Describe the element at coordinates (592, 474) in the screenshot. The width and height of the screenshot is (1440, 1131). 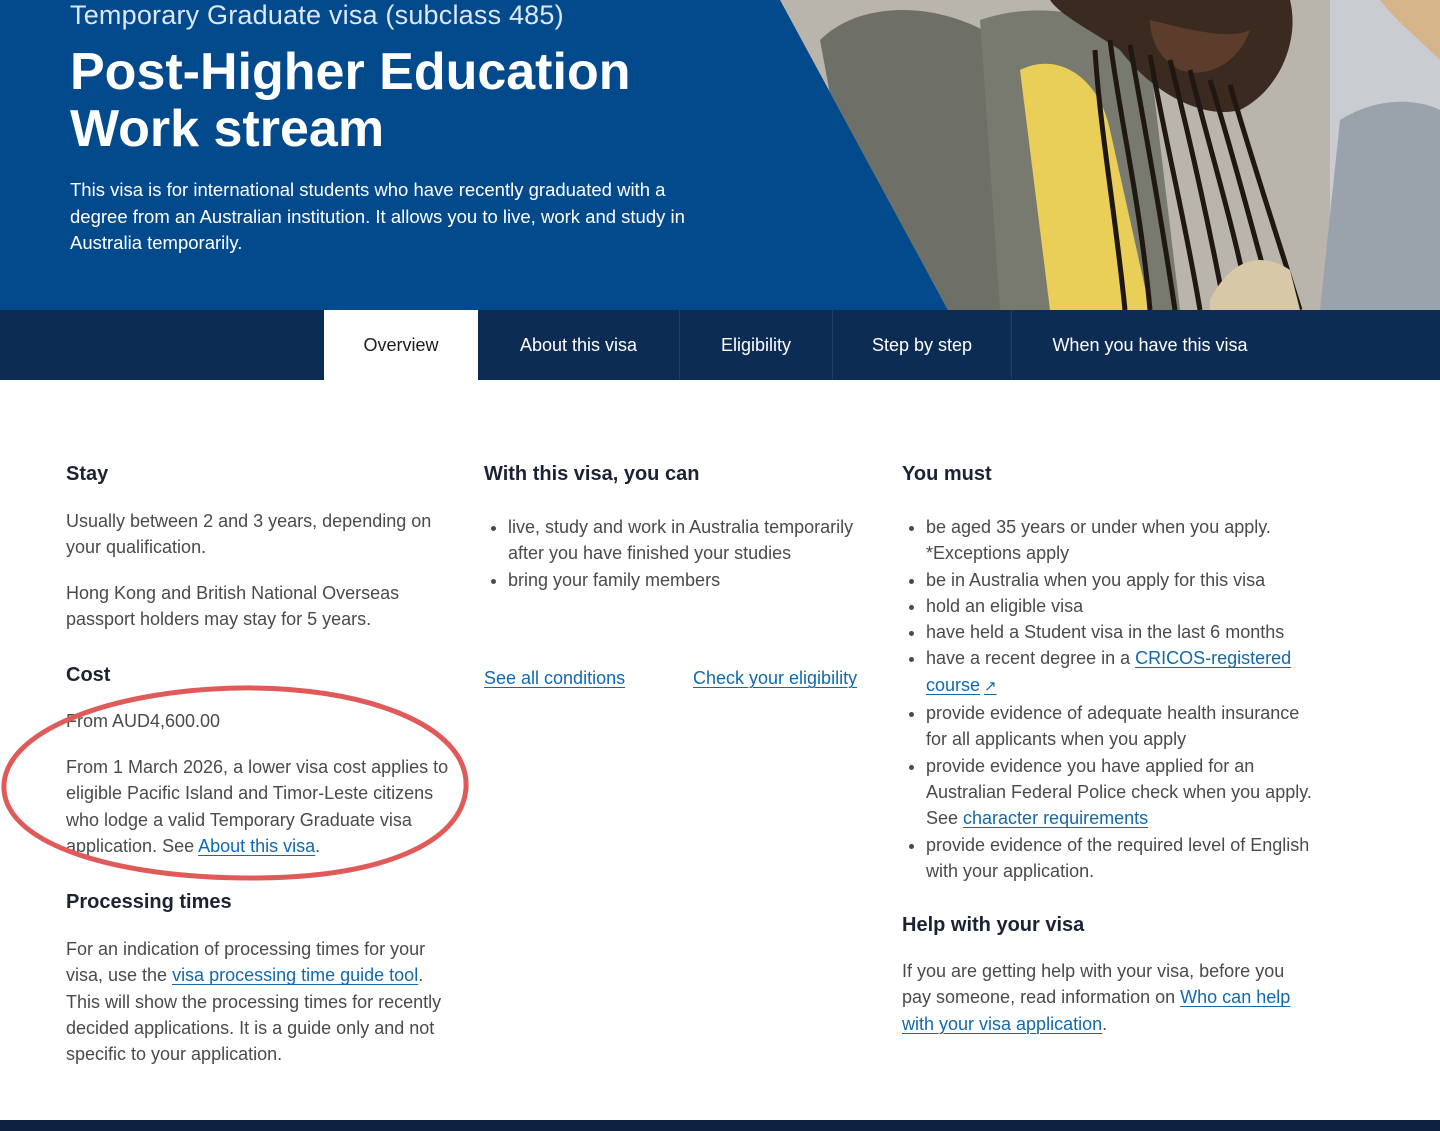
I see `with-this-visa-heading: With this visa, you can` at that location.